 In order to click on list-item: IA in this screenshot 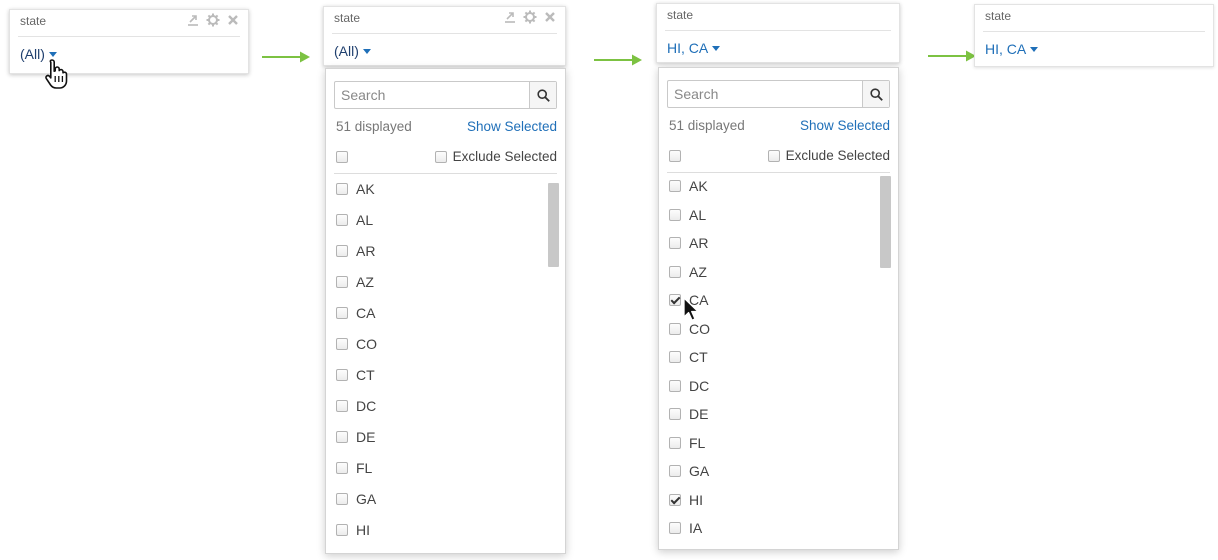, I will do `click(685, 528)`.